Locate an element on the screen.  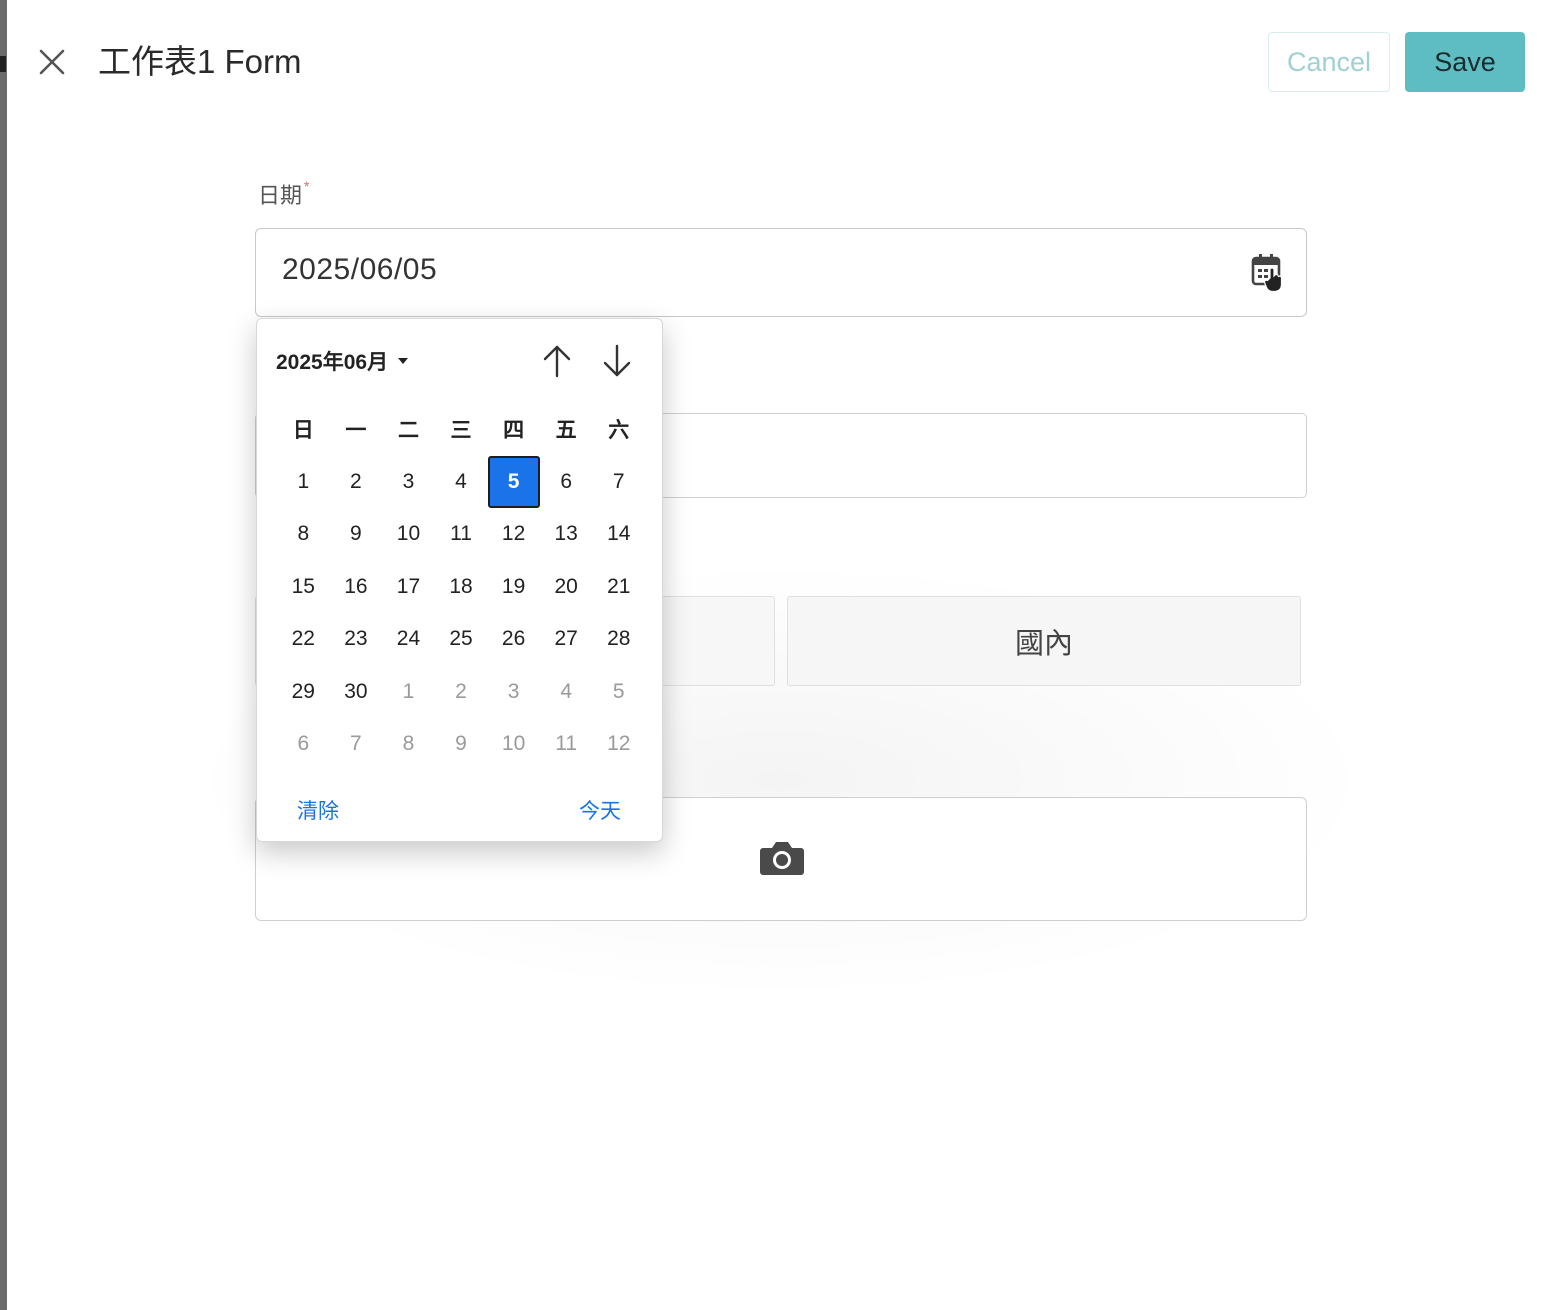
calendar-day-next-month: 8 is located at coordinates (408, 744).